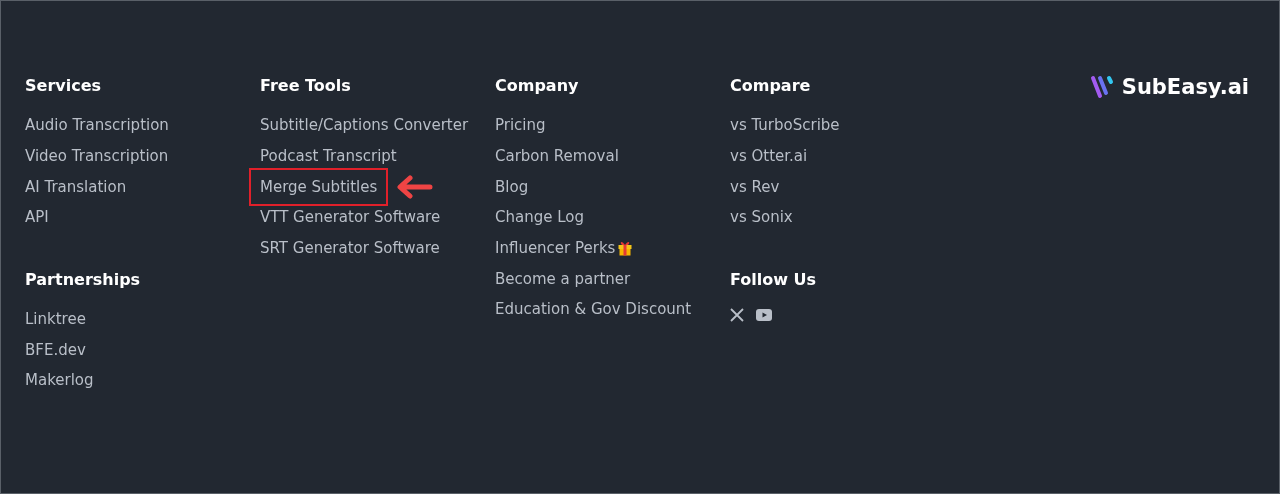 This screenshot has height=494, width=1280. What do you see at coordinates (537, 86) in the screenshot?
I see `section-heading: Company` at bounding box center [537, 86].